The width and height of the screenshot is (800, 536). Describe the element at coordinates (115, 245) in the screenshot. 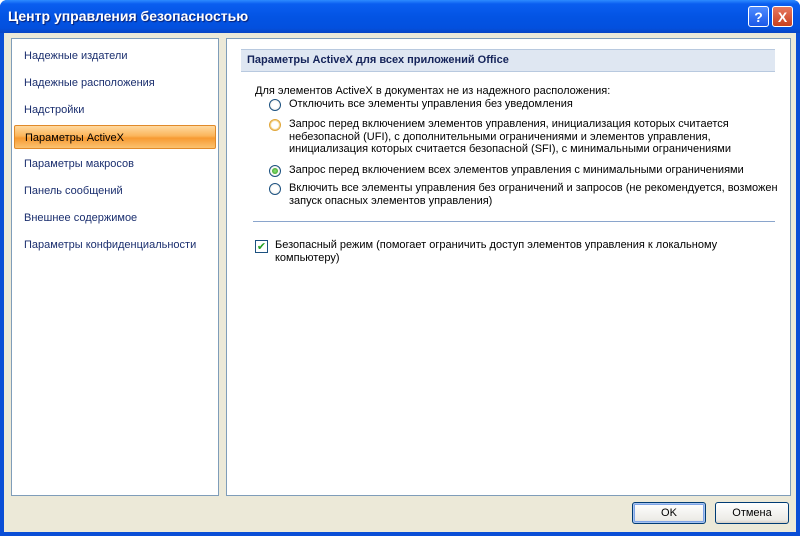

I see `sidebar-item-privacy-options: Параметры конфиденциальности` at that location.